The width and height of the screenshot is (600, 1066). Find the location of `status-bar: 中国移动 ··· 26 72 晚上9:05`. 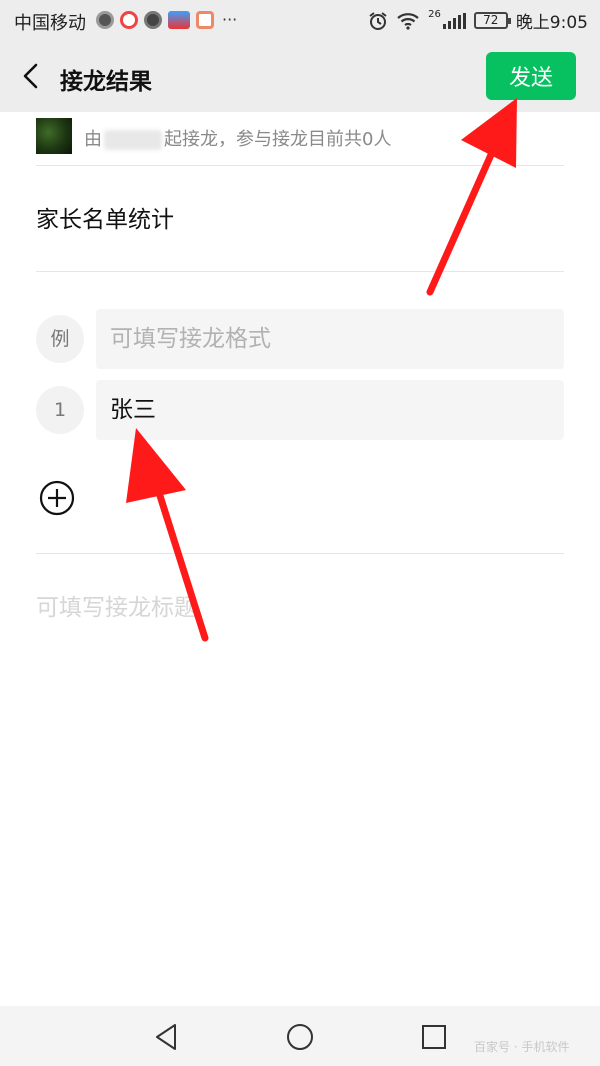

status-bar: 中国移动 ··· 26 72 晚上9:05 is located at coordinates (300, 20).